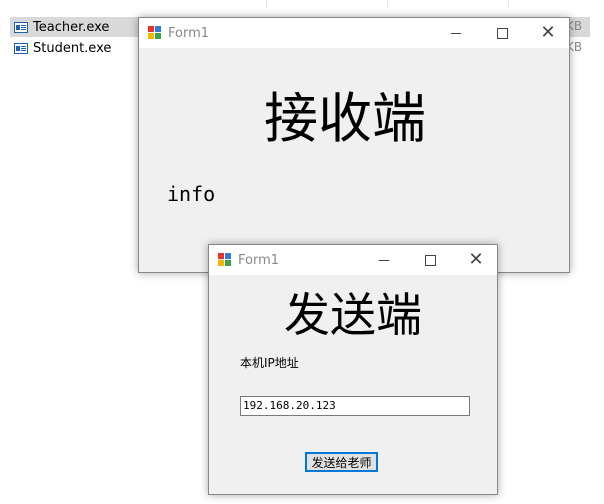 Image resolution: width=604 pixels, height=504 pixels. What do you see at coordinates (269, 363) in the screenshot?
I see `ip-label: 本机IP地址` at bounding box center [269, 363].